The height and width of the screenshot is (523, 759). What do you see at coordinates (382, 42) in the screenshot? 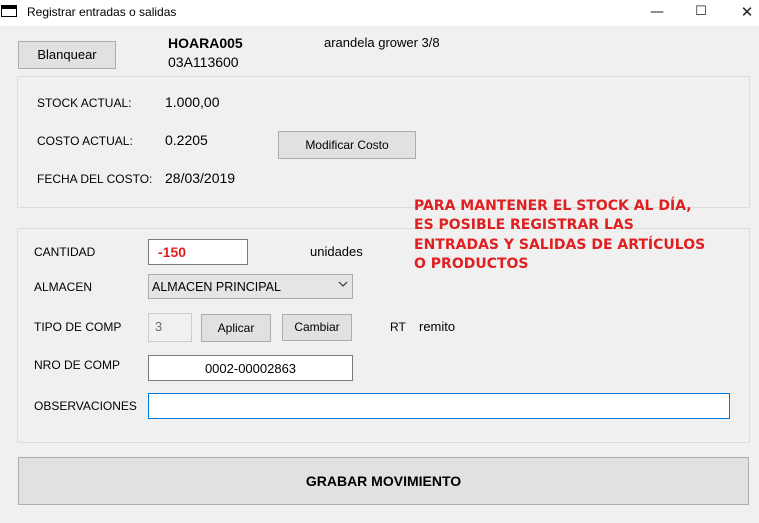
I see `product-description: arandela grower 3/8` at bounding box center [382, 42].